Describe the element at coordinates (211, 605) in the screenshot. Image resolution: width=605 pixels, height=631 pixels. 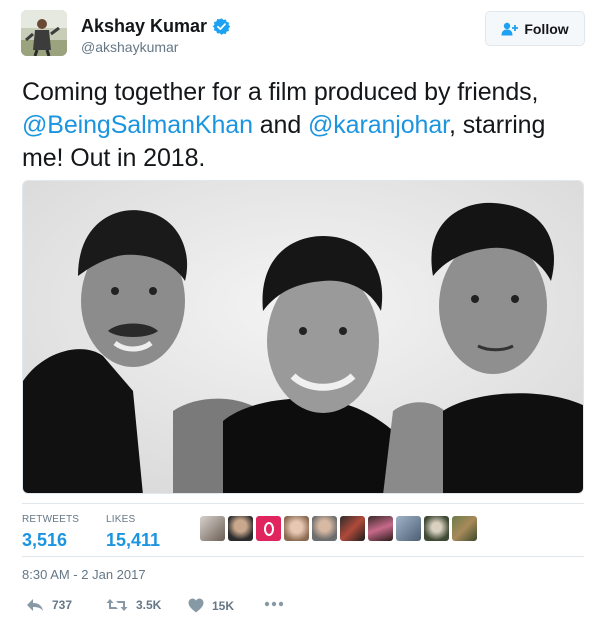
I see `like-action: 15K` at that location.